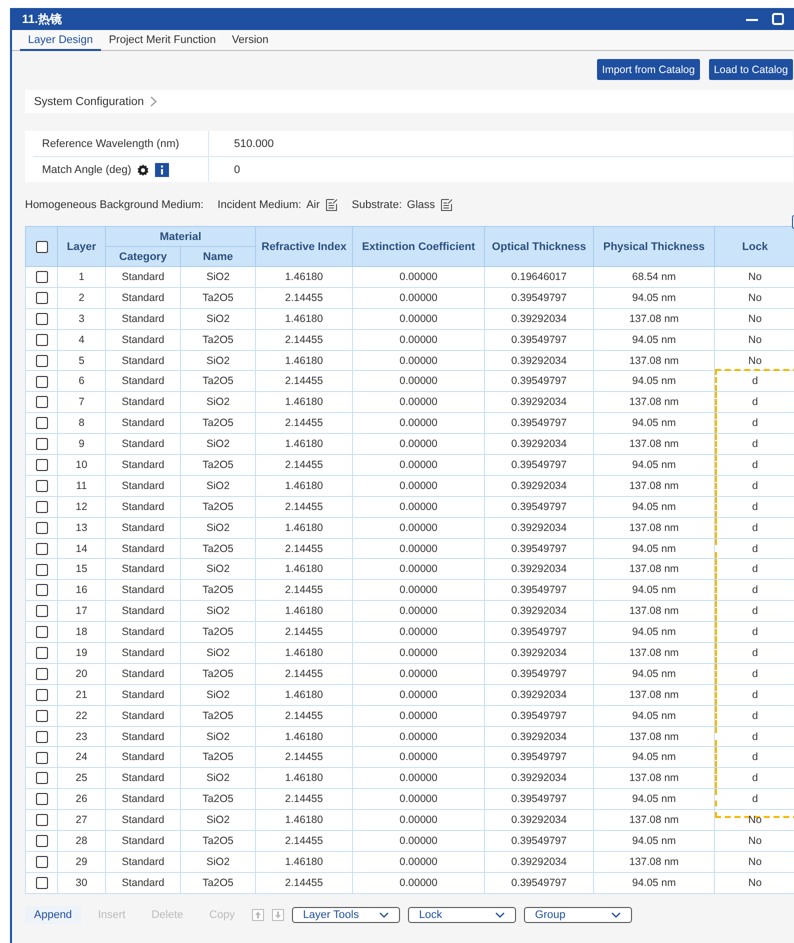 Image resolution: width=794 pixels, height=943 pixels. I want to click on column-header: Layer, so click(82, 246).